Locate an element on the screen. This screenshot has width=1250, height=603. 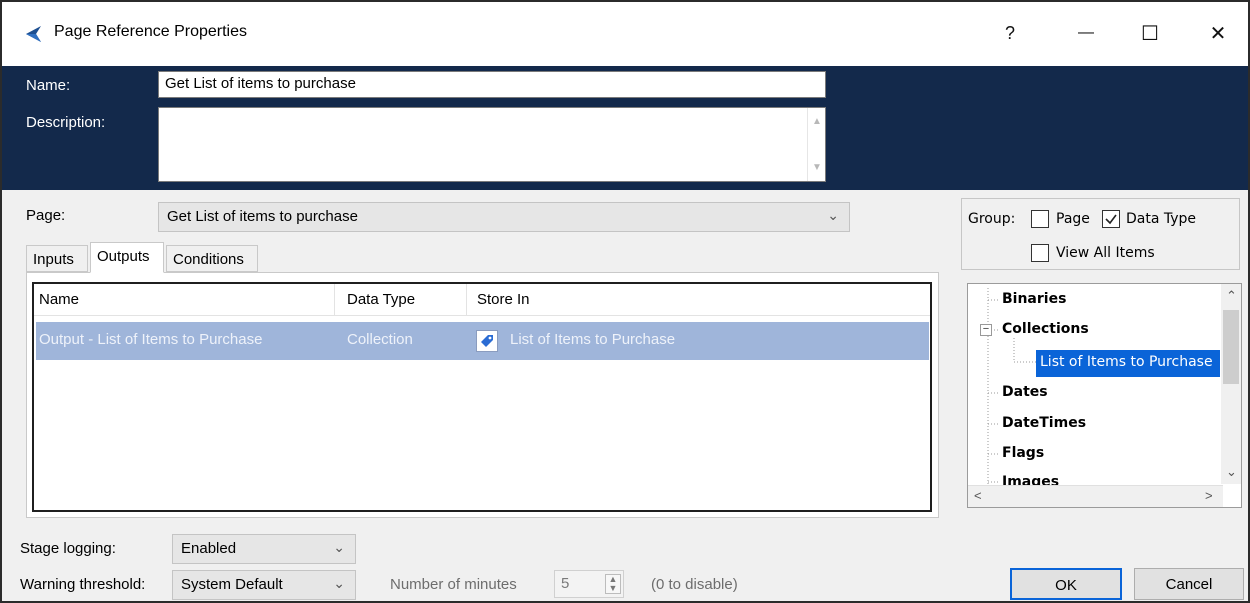
scroll-right-icon: > is located at coordinates (1209, 495).